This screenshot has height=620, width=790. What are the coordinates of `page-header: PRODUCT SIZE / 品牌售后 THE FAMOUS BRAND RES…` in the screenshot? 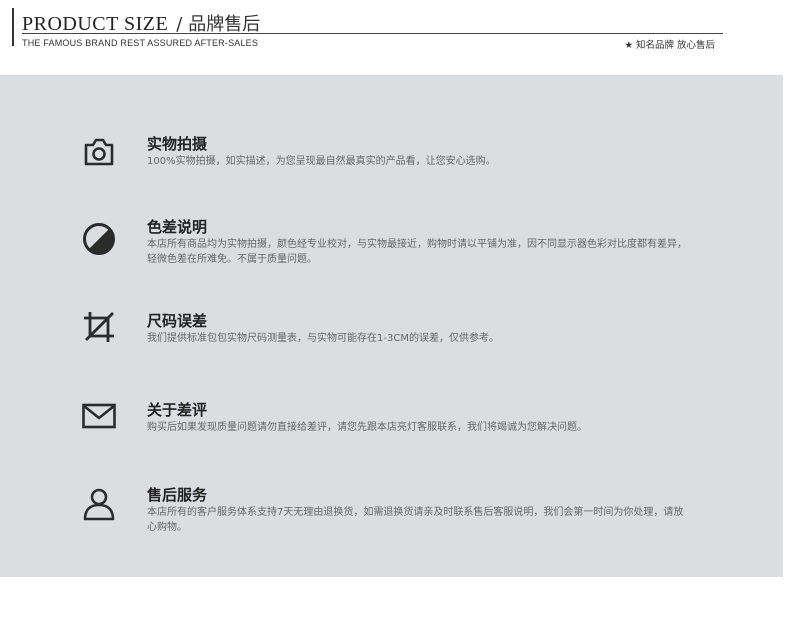 It's located at (395, 30).